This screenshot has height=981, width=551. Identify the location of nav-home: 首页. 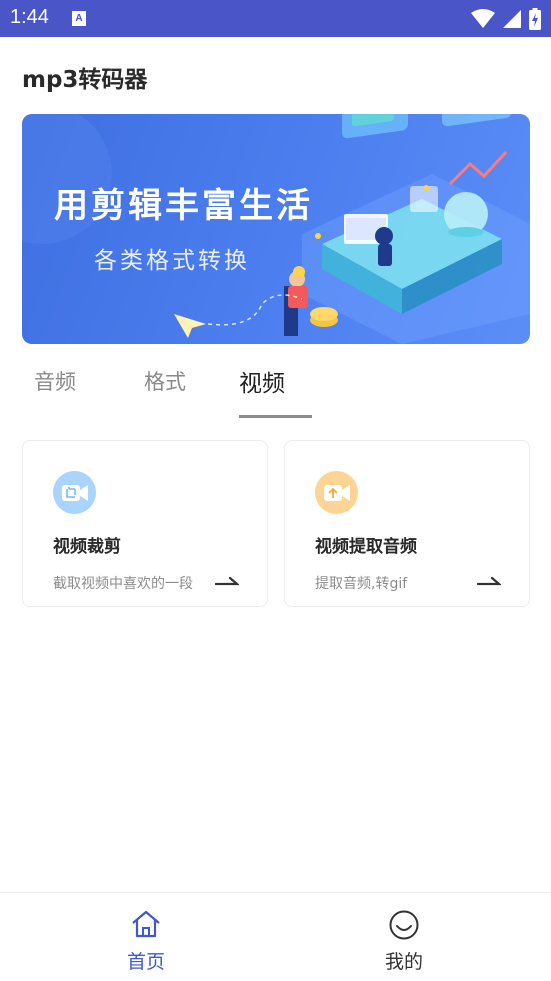
(146, 937).